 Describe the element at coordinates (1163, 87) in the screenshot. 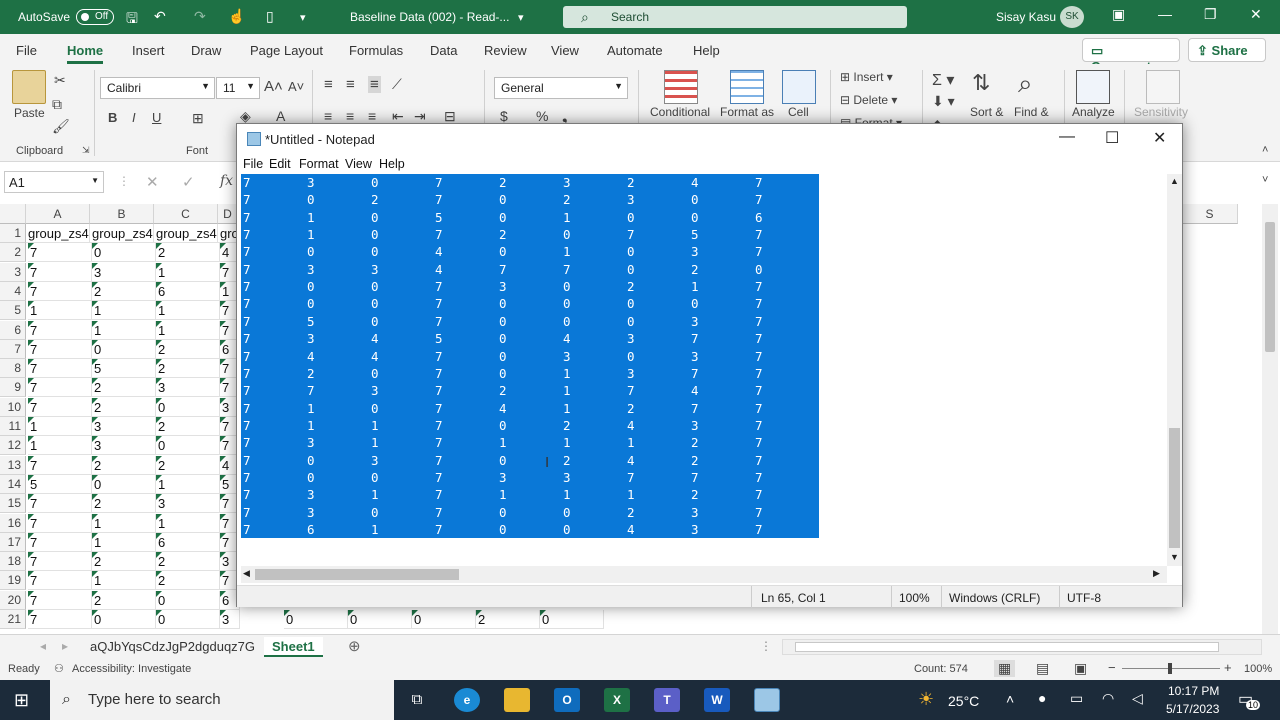

I see `sensitivity-icon` at that location.